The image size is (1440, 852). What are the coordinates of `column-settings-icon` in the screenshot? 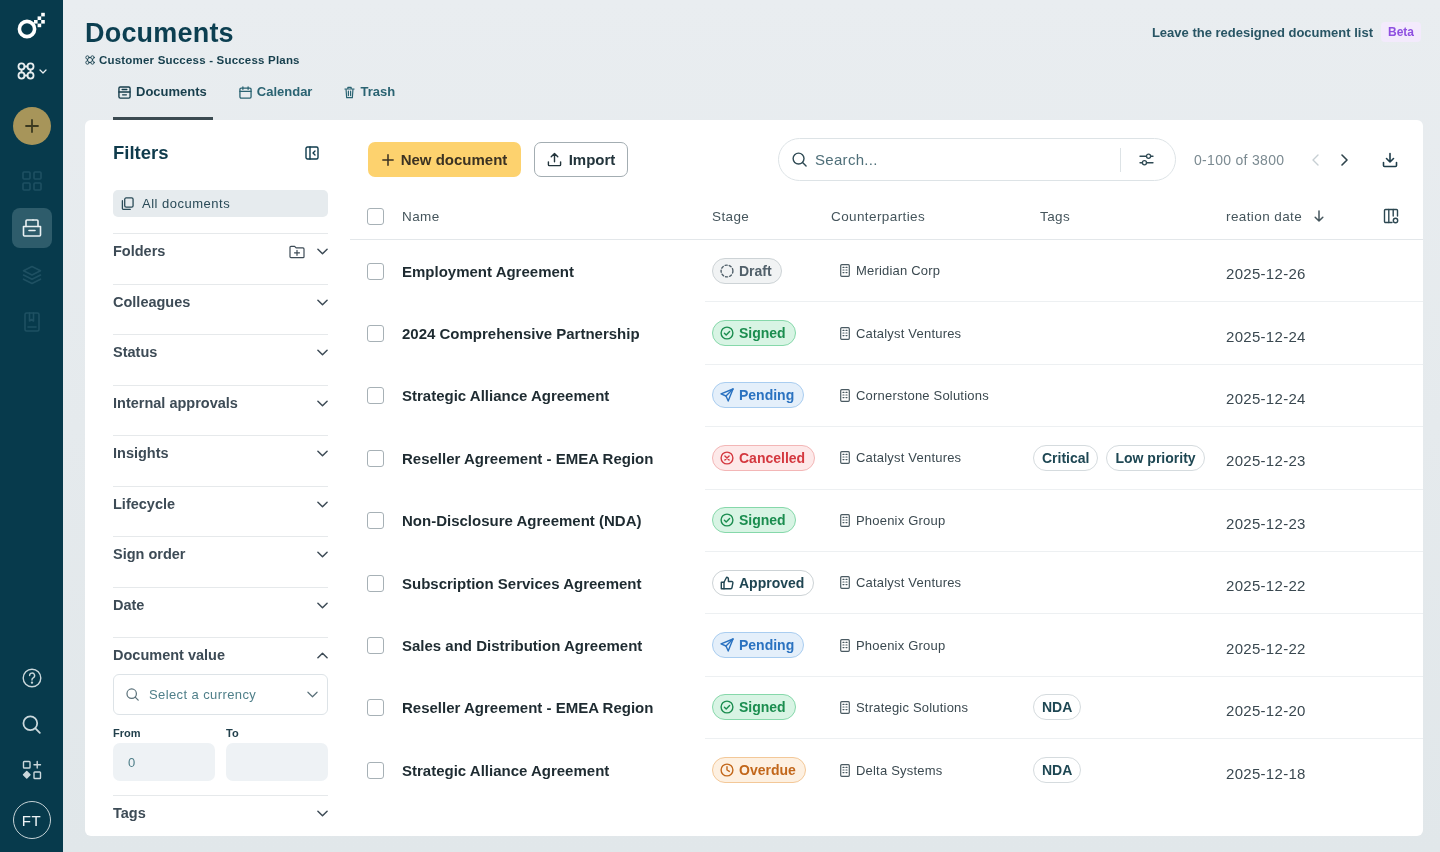 It's located at (1391, 216).